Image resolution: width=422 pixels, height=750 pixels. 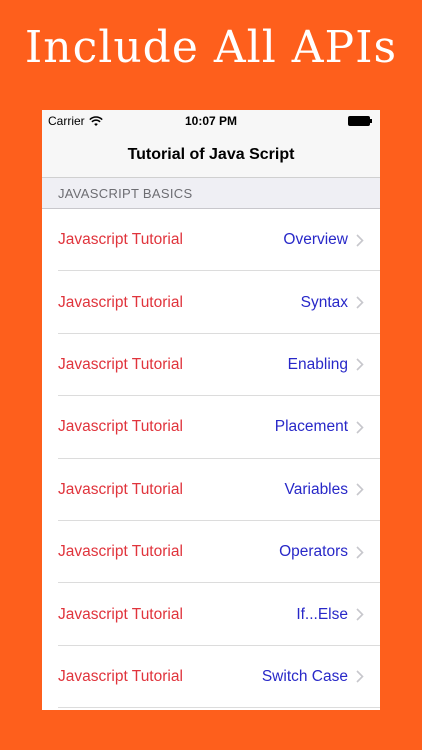 What do you see at coordinates (304, 676) in the screenshot?
I see `item-topic: Switch Case` at bounding box center [304, 676].